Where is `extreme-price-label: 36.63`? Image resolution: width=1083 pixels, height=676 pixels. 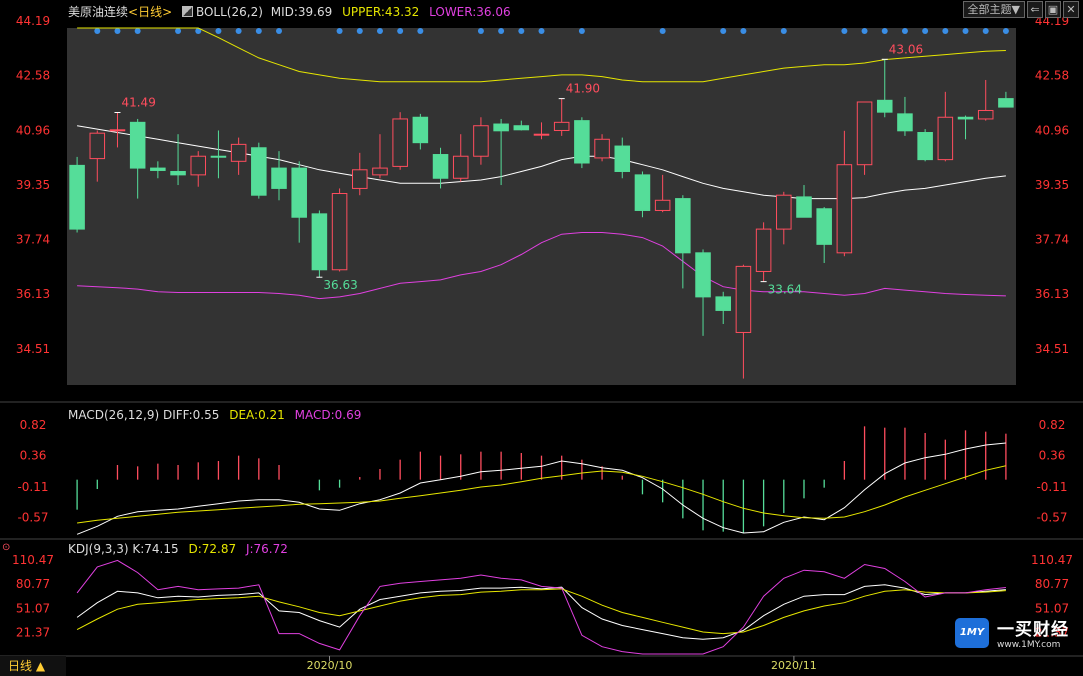
extreme-price-label: 36.63 is located at coordinates (340, 285).